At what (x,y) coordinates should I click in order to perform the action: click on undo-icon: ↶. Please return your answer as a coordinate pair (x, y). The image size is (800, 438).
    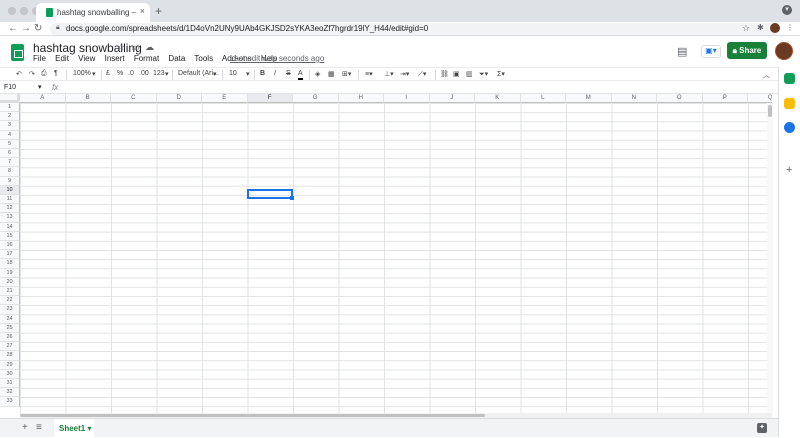
    Looking at the image, I should click on (19, 74).